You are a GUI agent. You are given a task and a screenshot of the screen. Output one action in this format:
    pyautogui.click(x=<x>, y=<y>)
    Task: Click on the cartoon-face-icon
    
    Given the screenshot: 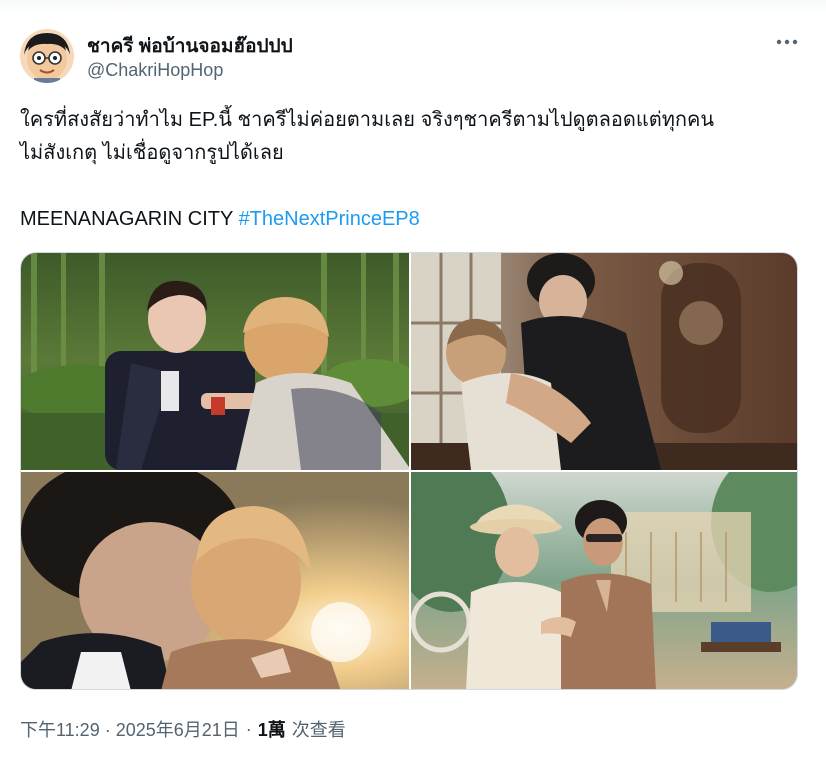 What is the action you would take?
    pyautogui.click(x=47, y=56)
    